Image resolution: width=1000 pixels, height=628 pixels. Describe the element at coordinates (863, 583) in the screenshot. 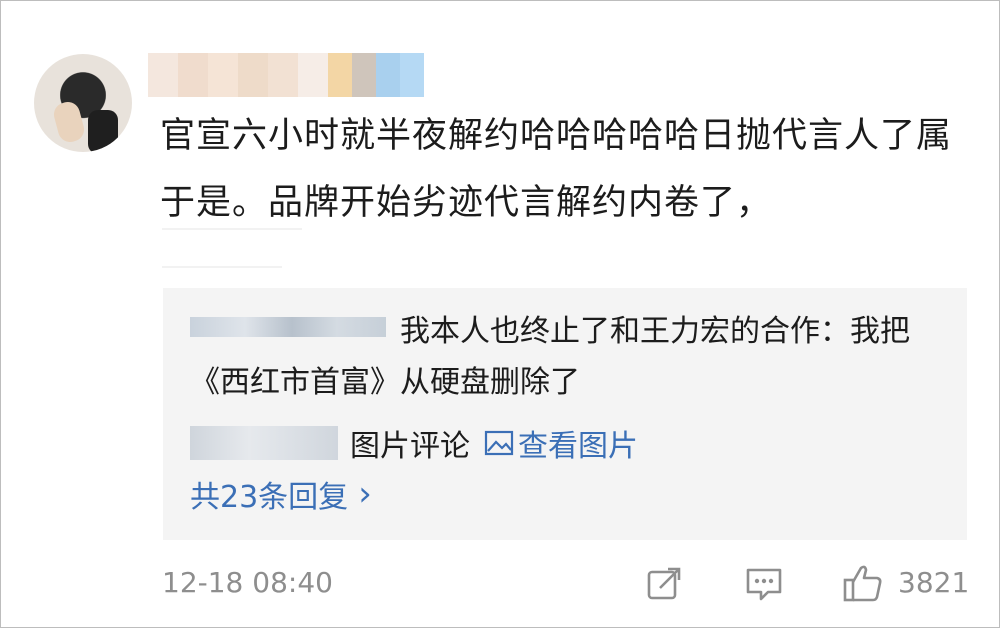

I see `like-icon` at that location.